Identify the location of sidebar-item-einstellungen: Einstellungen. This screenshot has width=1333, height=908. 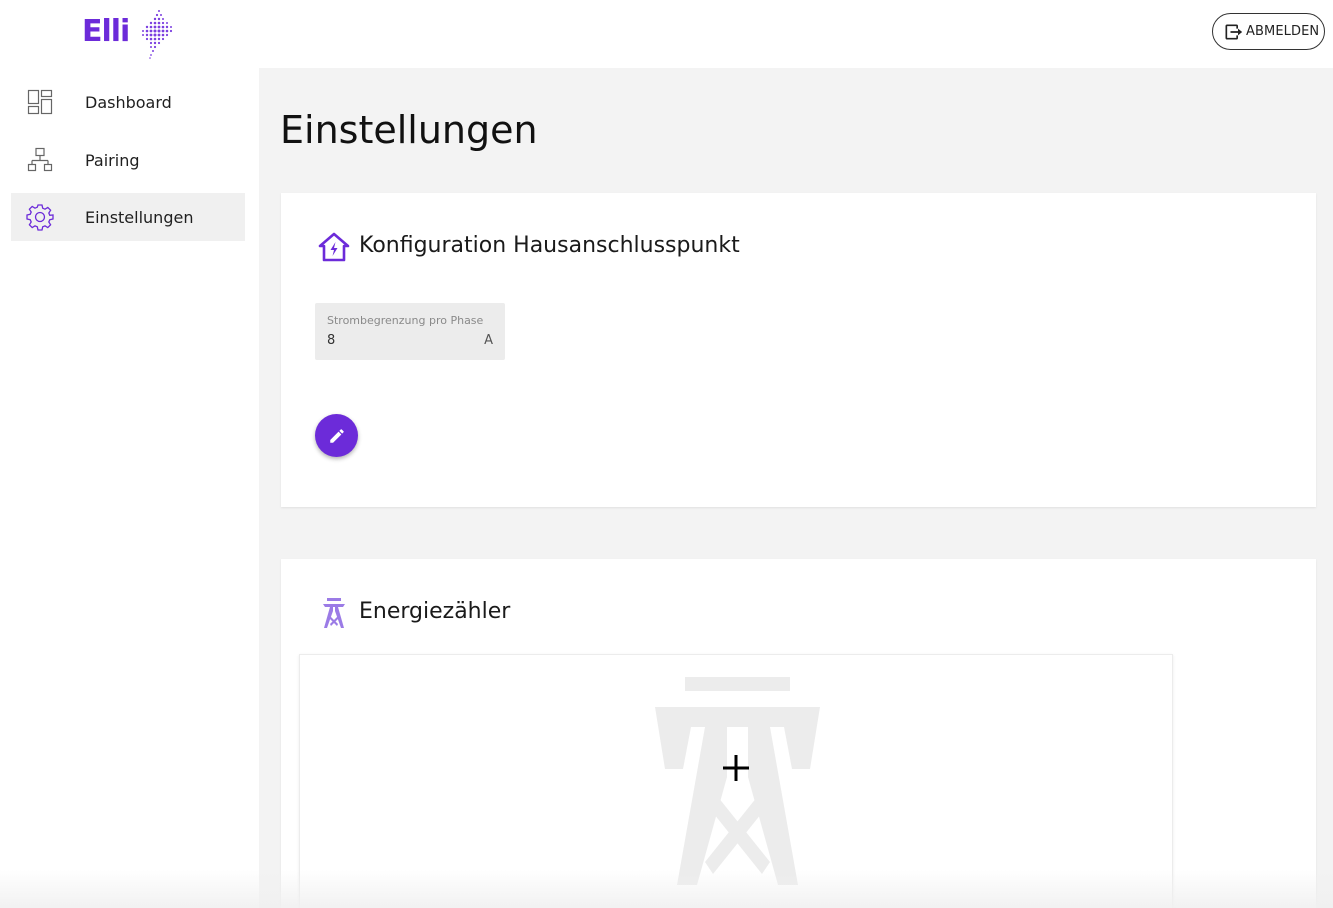
(128, 217).